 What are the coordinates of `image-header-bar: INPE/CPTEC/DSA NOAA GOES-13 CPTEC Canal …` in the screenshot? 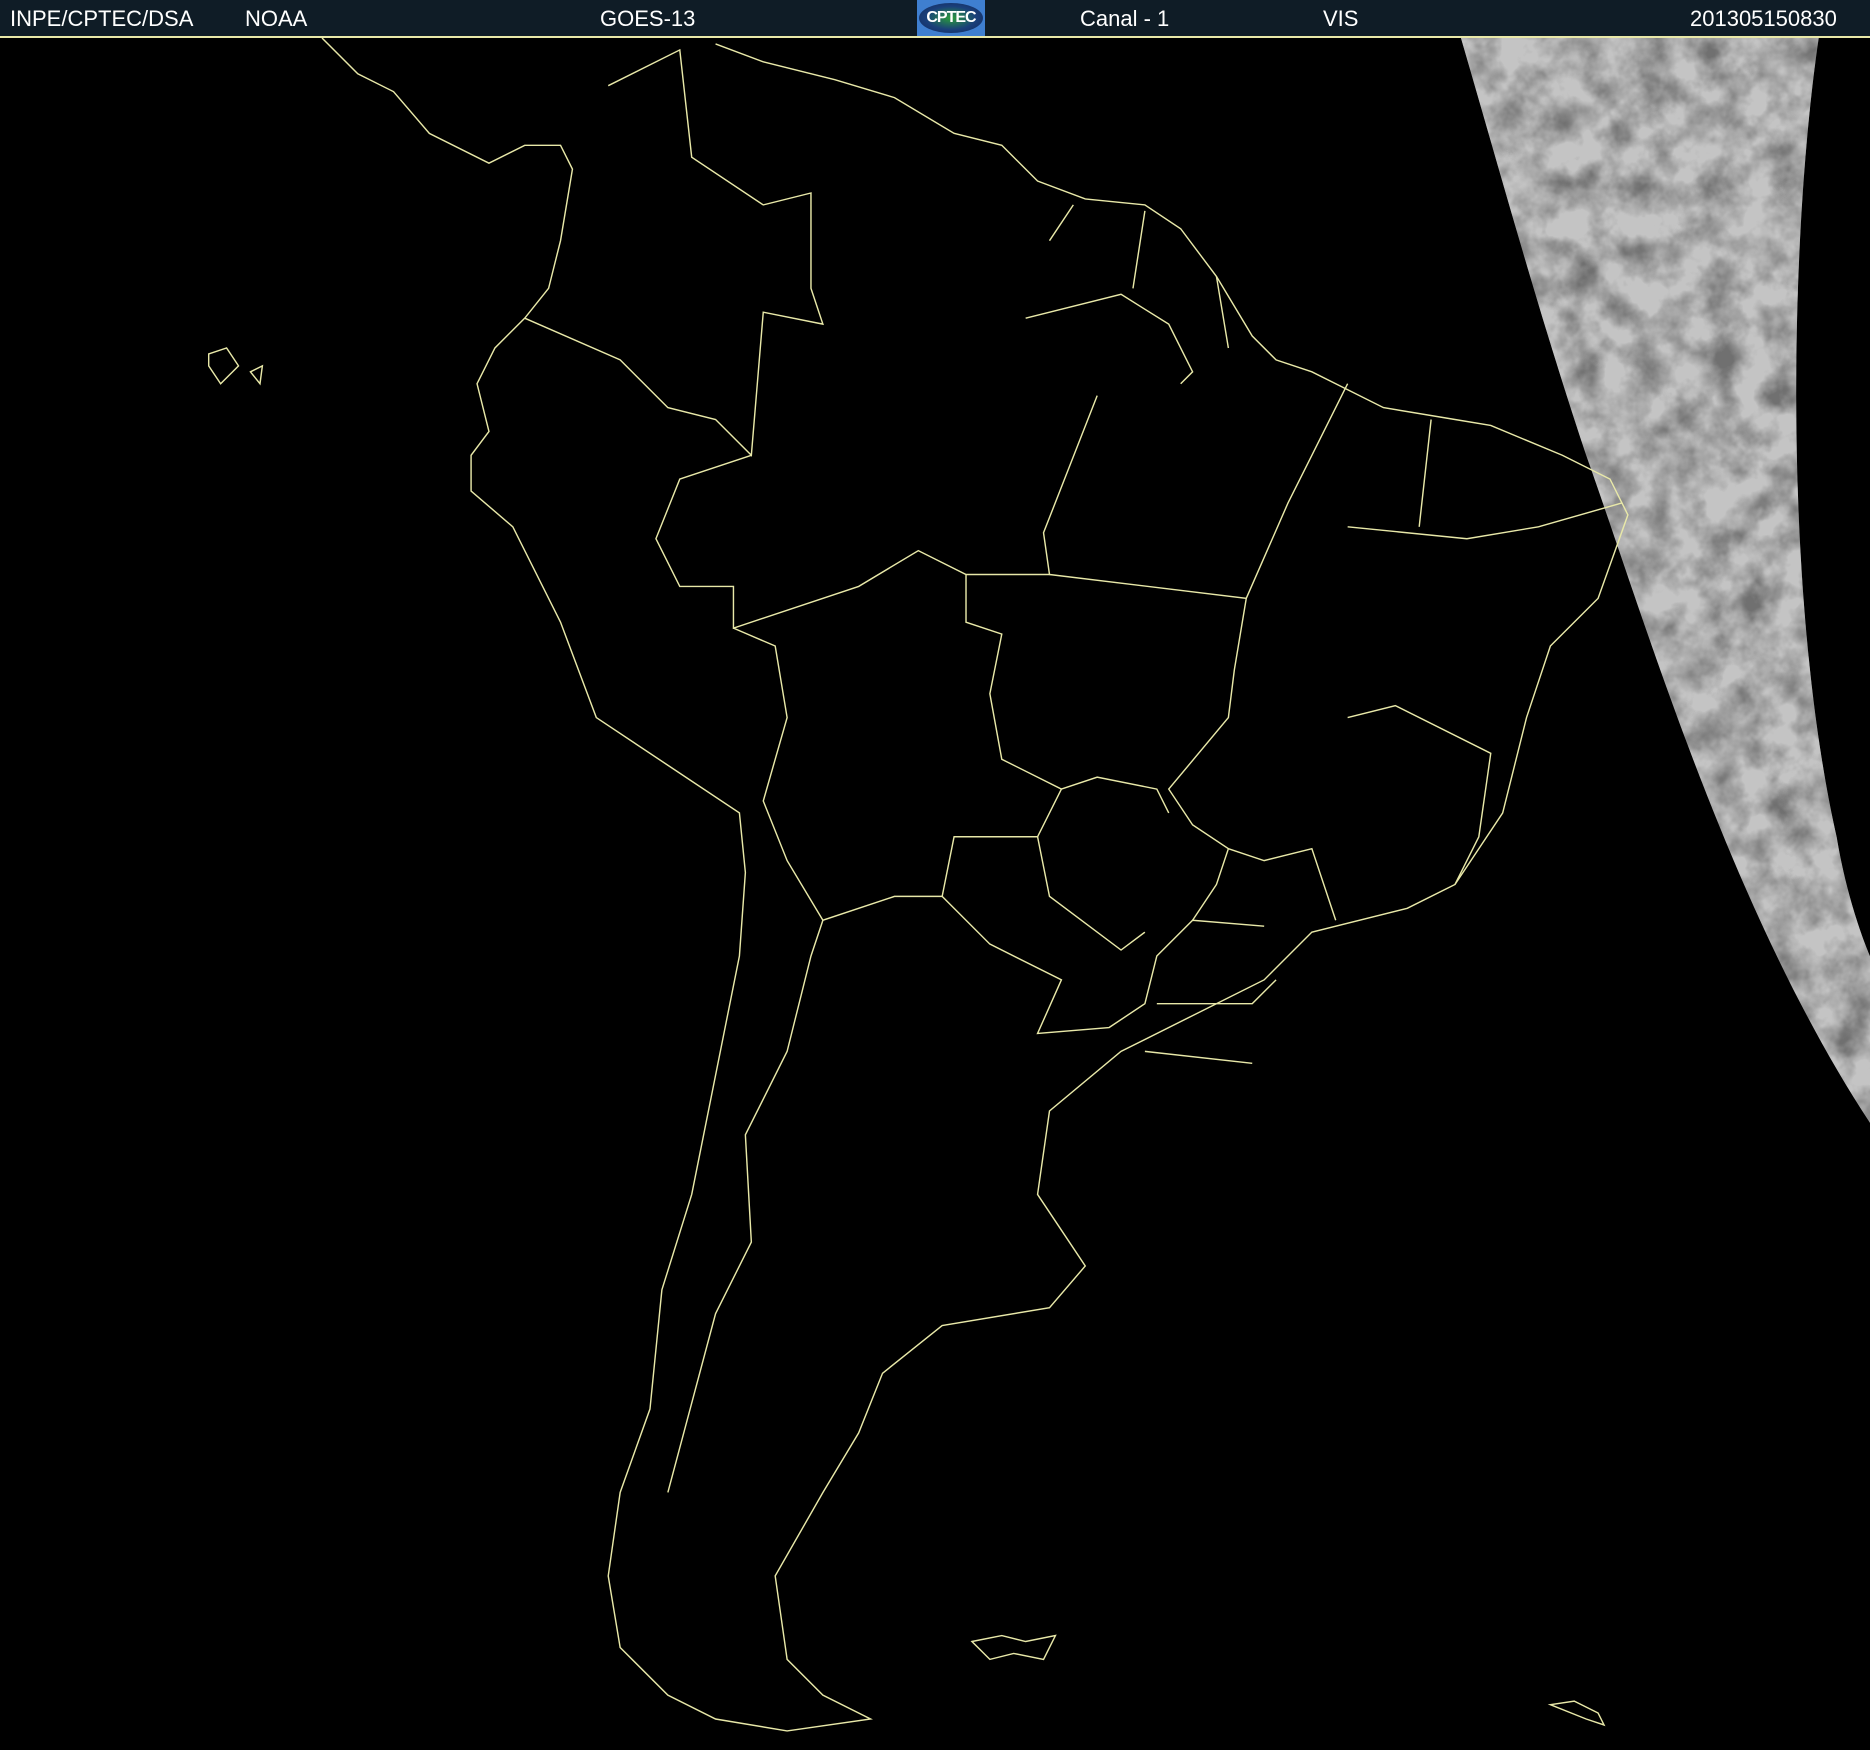 It's located at (935, 19).